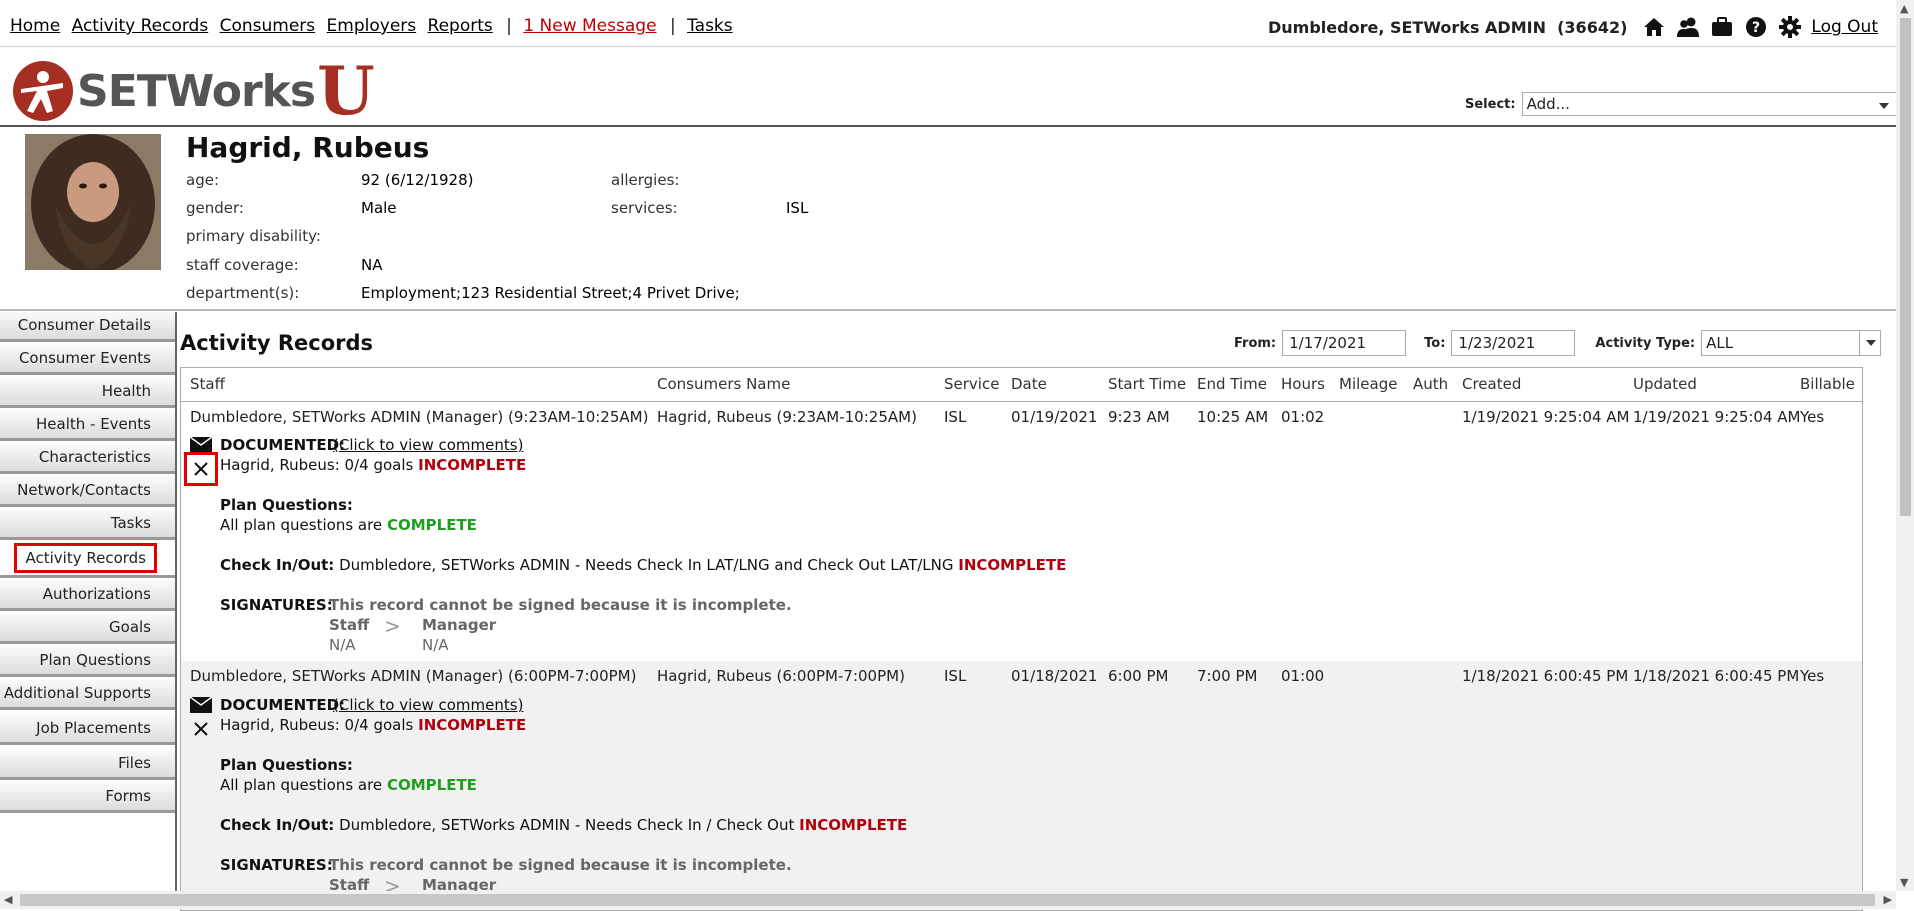 The width and height of the screenshot is (1914, 911). Describe the element at coordinates (277, 343) in the screenshot. I see `activity-records-title: Activity Records` at that location.